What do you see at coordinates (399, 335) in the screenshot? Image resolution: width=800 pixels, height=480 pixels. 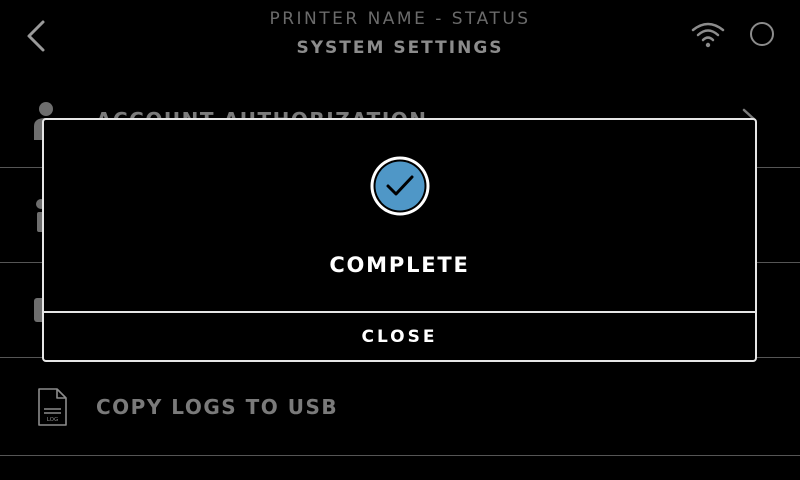 I see `close-button: CLOSE` at bounding box center [399, 335].